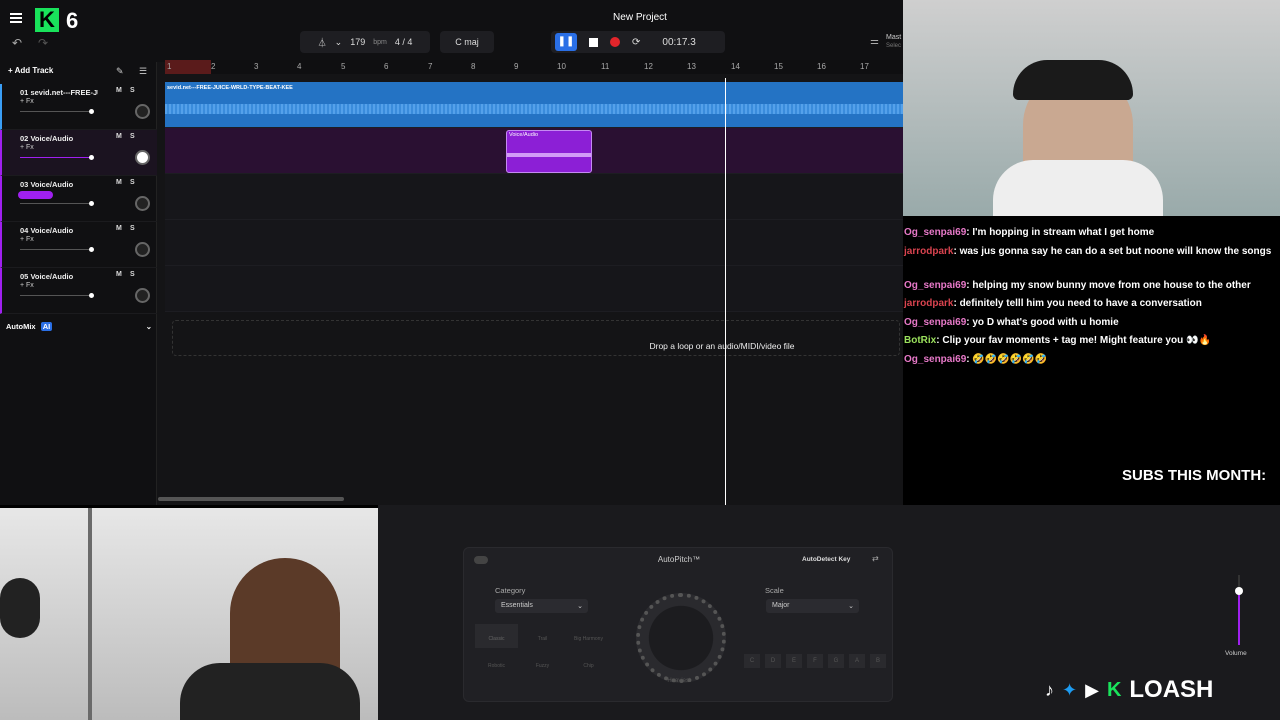  Describe the element at coordinates (78, 199) in the screenshot. I see `track-header-3: 03 Voice/Audio M S` at that location.